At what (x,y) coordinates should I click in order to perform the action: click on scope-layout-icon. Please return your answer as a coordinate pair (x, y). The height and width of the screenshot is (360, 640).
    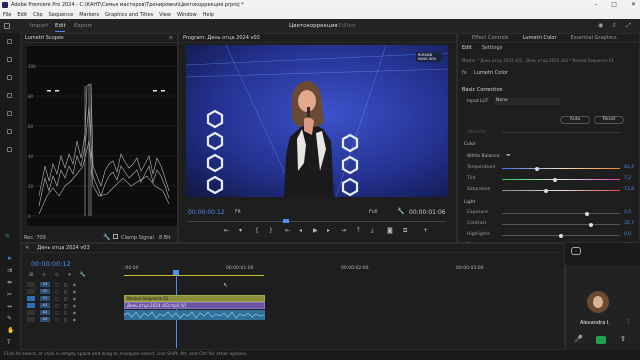
    Looking at the image, I should click on (9, 77).